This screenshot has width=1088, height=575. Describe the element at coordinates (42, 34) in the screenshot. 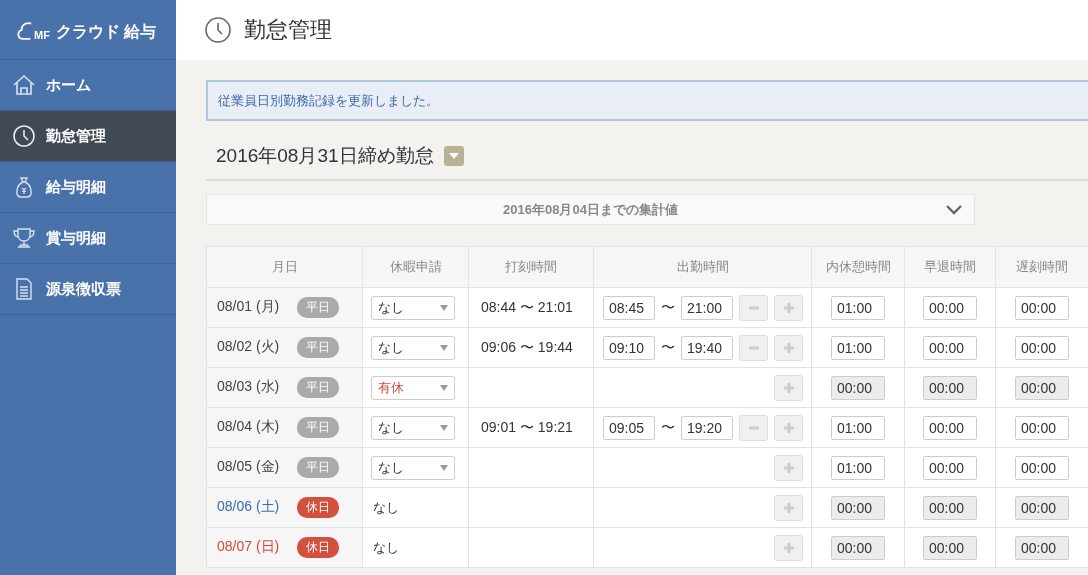

I see `logo-mark: MF` at that location.